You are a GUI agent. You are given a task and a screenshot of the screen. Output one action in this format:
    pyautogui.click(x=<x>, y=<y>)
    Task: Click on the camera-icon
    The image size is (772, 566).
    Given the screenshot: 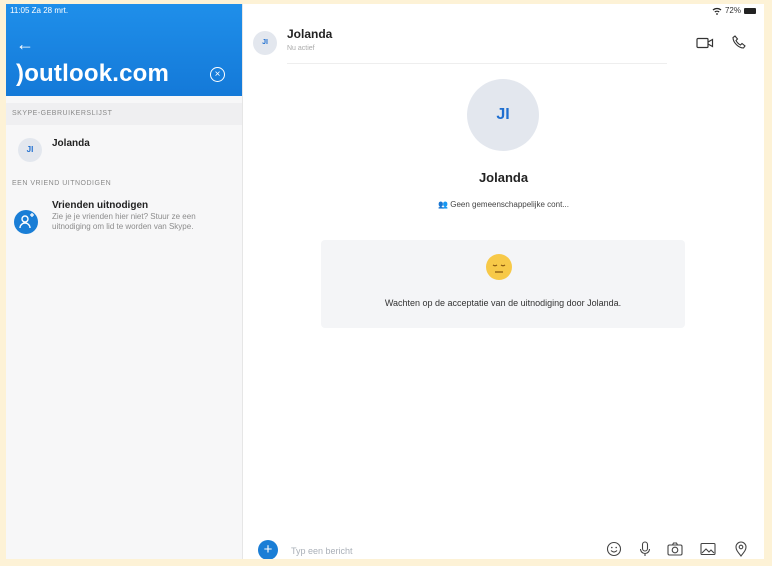 What is the action you would take?
    pyautogui.click(x=675, y=549)
    